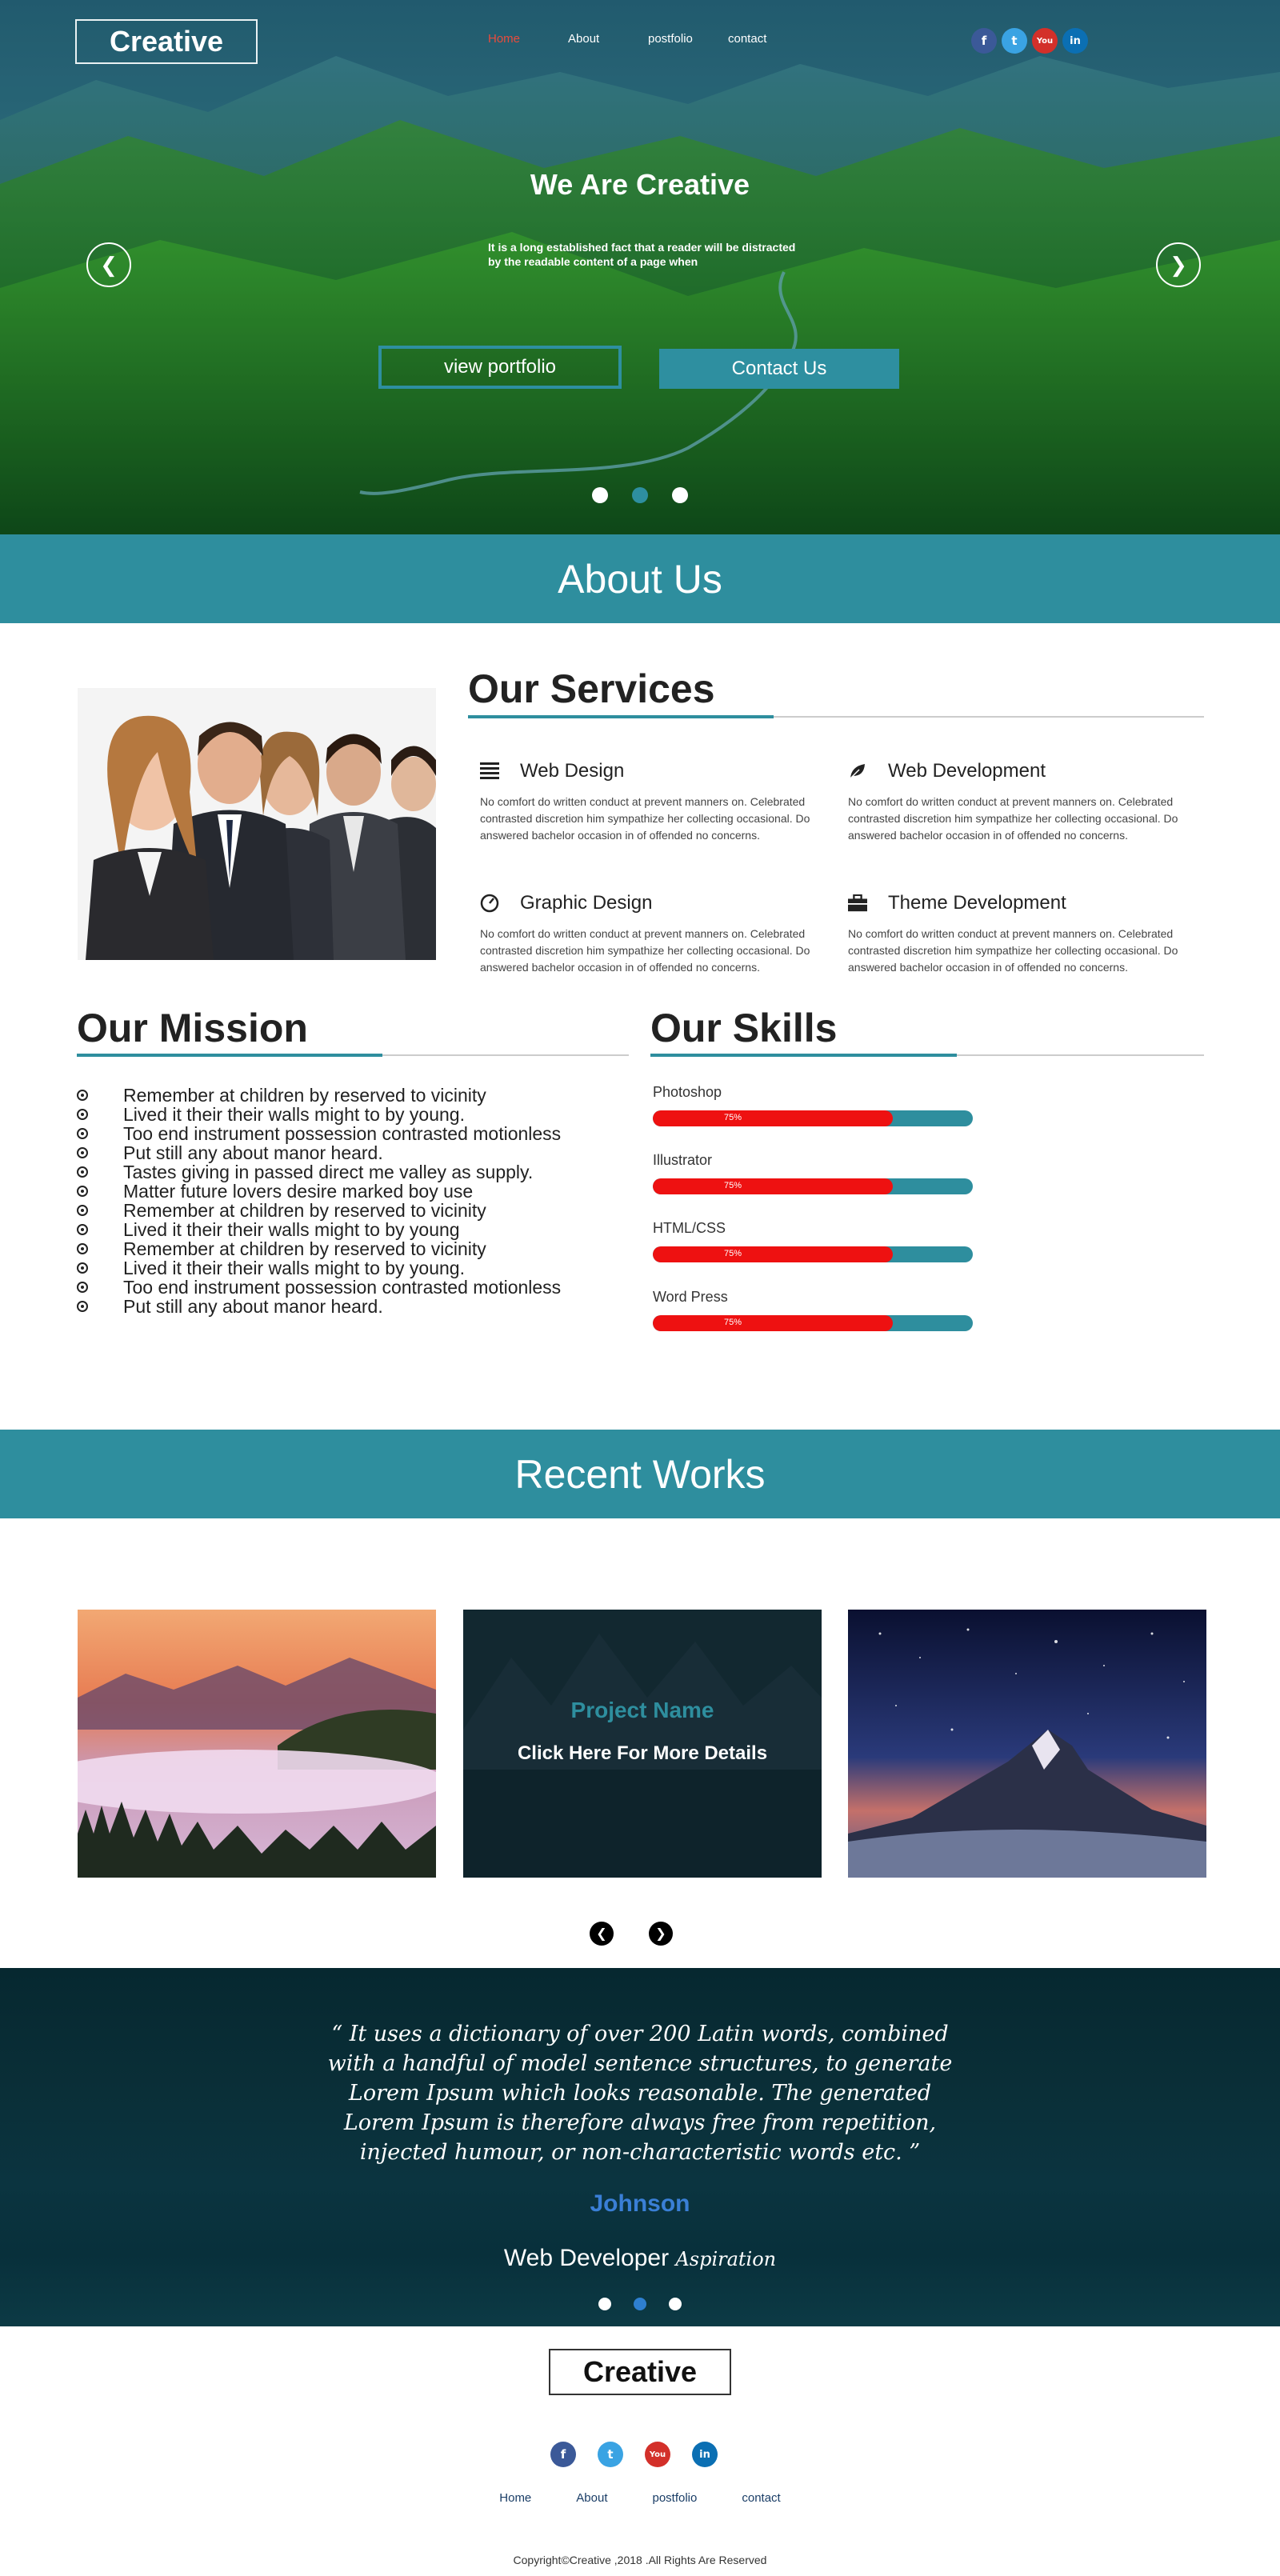  I want to click on works-next-button: ❯, so click(661, 1934).